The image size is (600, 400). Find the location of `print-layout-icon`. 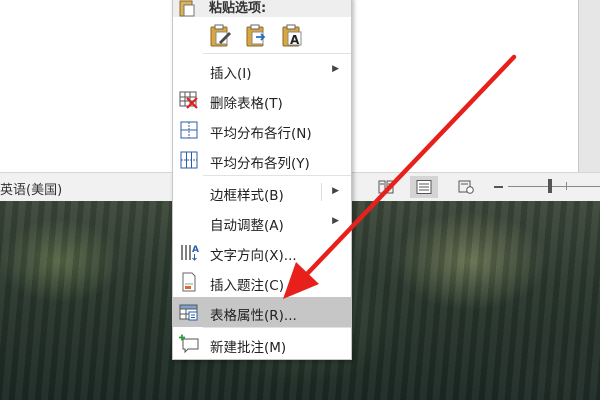

print-layout-icon is located at coordinates (424, 187).